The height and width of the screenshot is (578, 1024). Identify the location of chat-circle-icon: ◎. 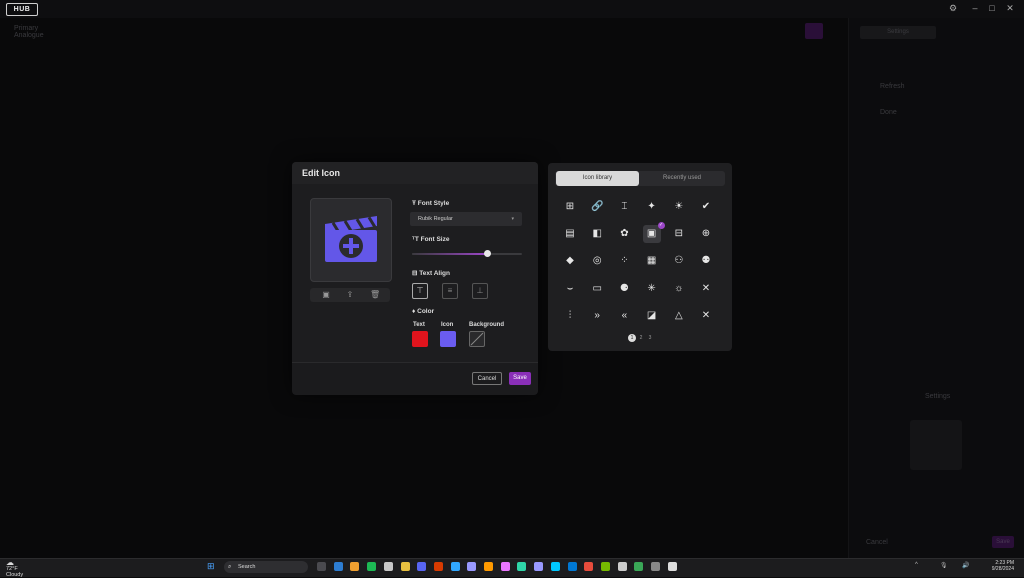
(597, 261).